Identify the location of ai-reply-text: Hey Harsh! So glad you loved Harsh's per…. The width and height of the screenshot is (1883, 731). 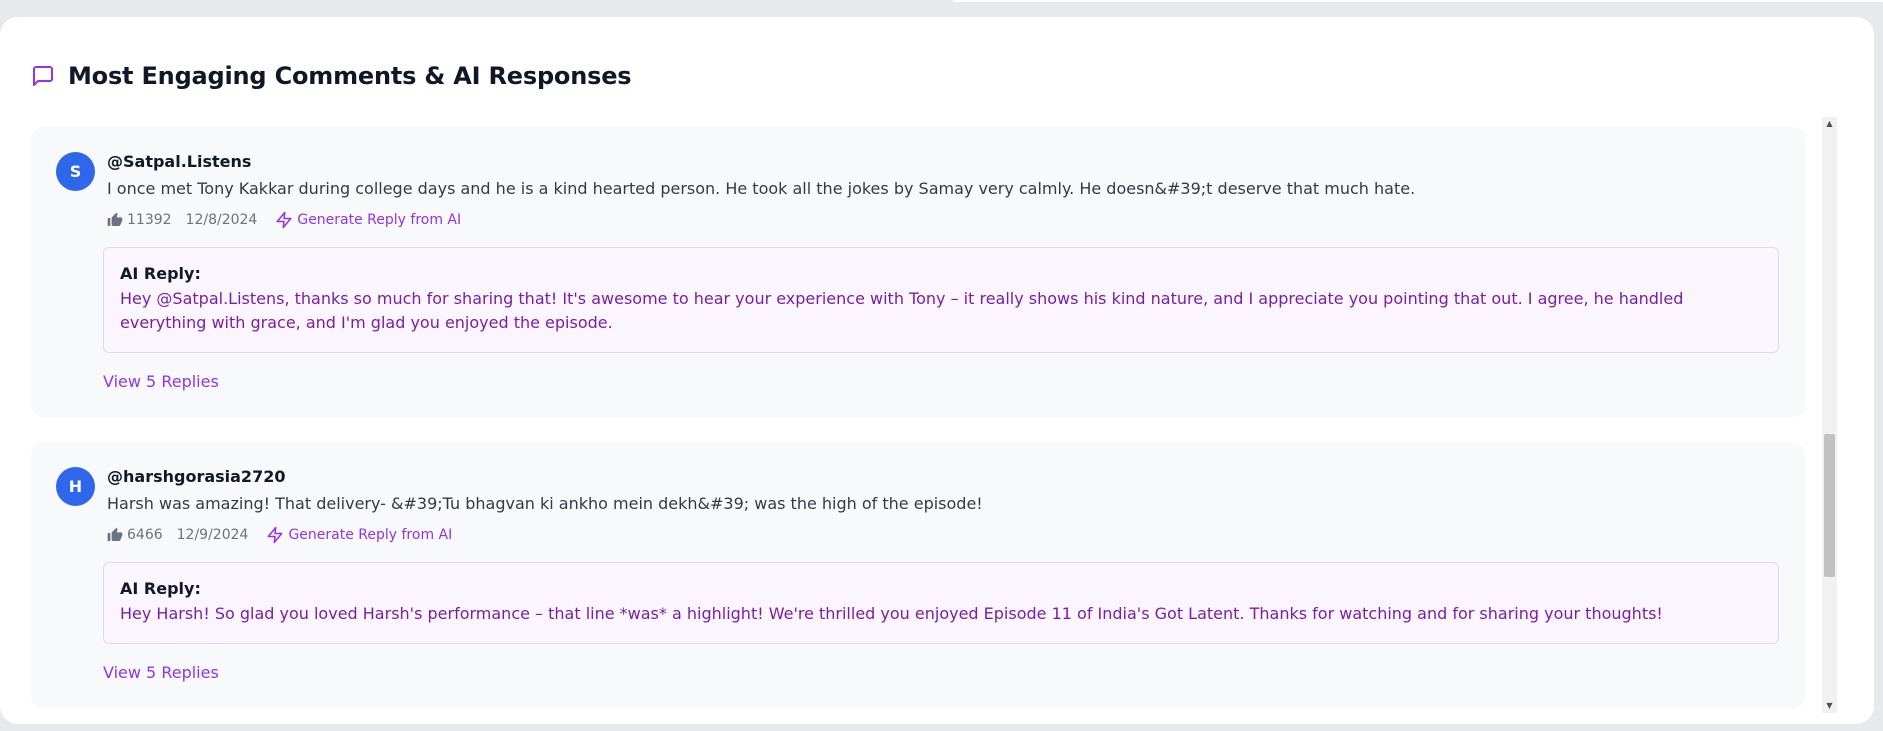
(891, 613).